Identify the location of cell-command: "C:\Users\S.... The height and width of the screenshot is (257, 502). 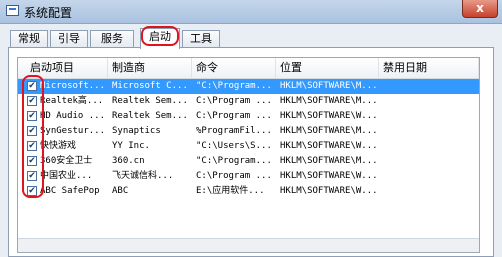
(234, 146).